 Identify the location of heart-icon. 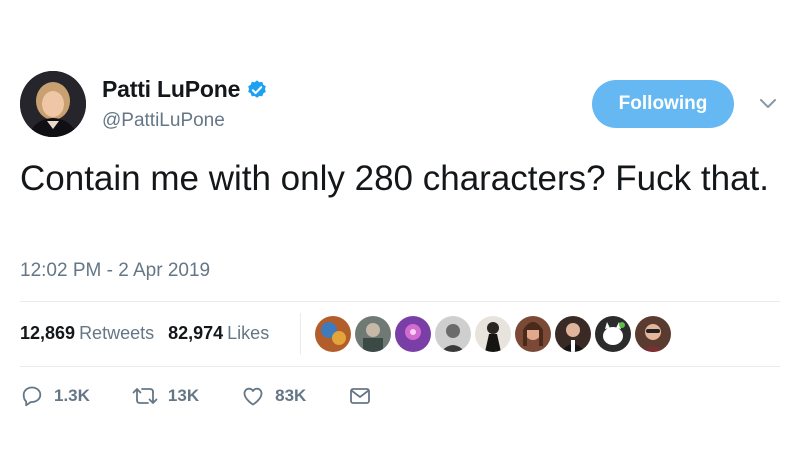
(253, 396).